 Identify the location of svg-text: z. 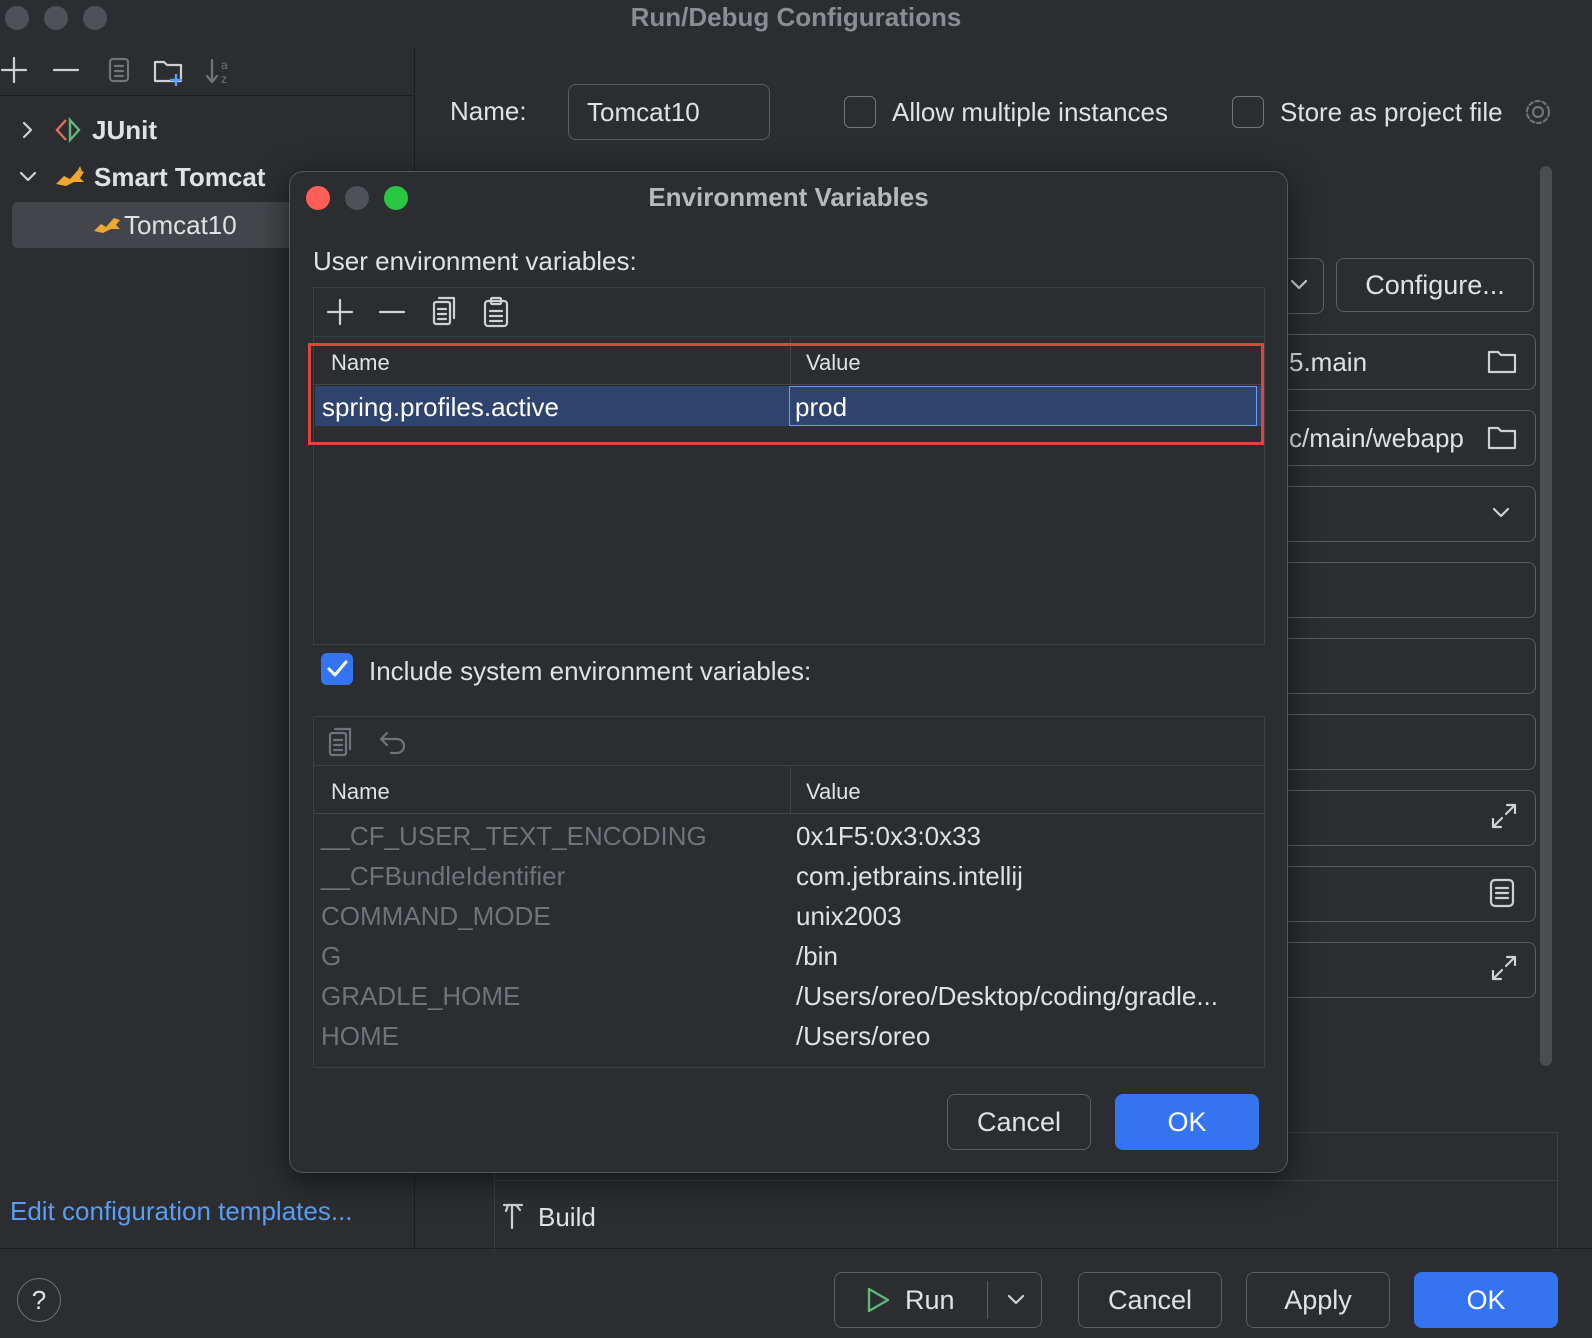
(224, 79).